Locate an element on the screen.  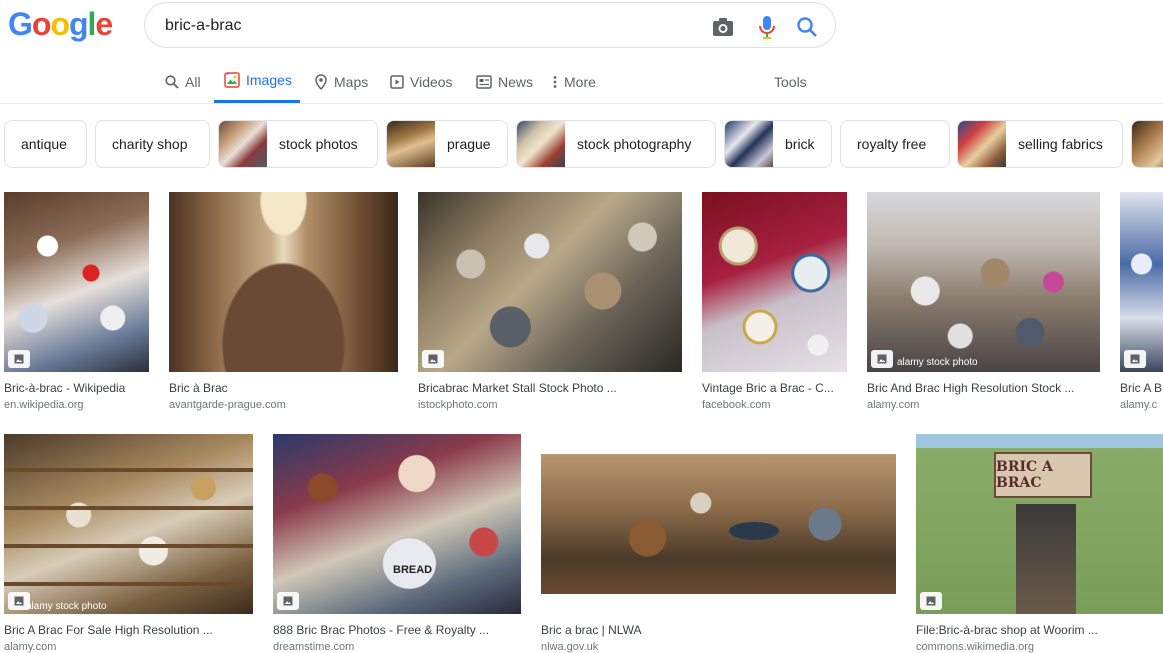
image-result-wikipedia: Bric-à-brac - Wikipedia en.wikipedia.org is located at coordinates (77, 305).